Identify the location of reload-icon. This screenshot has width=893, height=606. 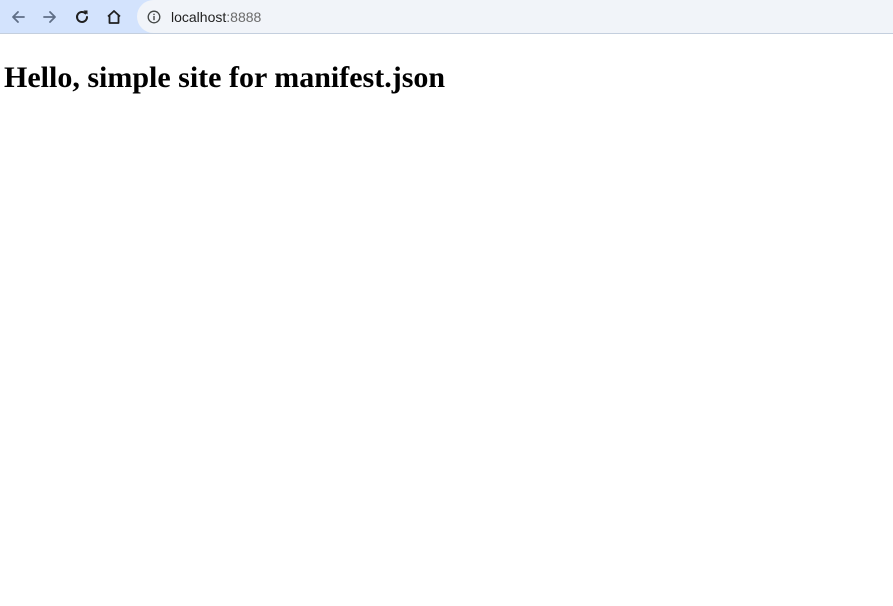
(82, 16).